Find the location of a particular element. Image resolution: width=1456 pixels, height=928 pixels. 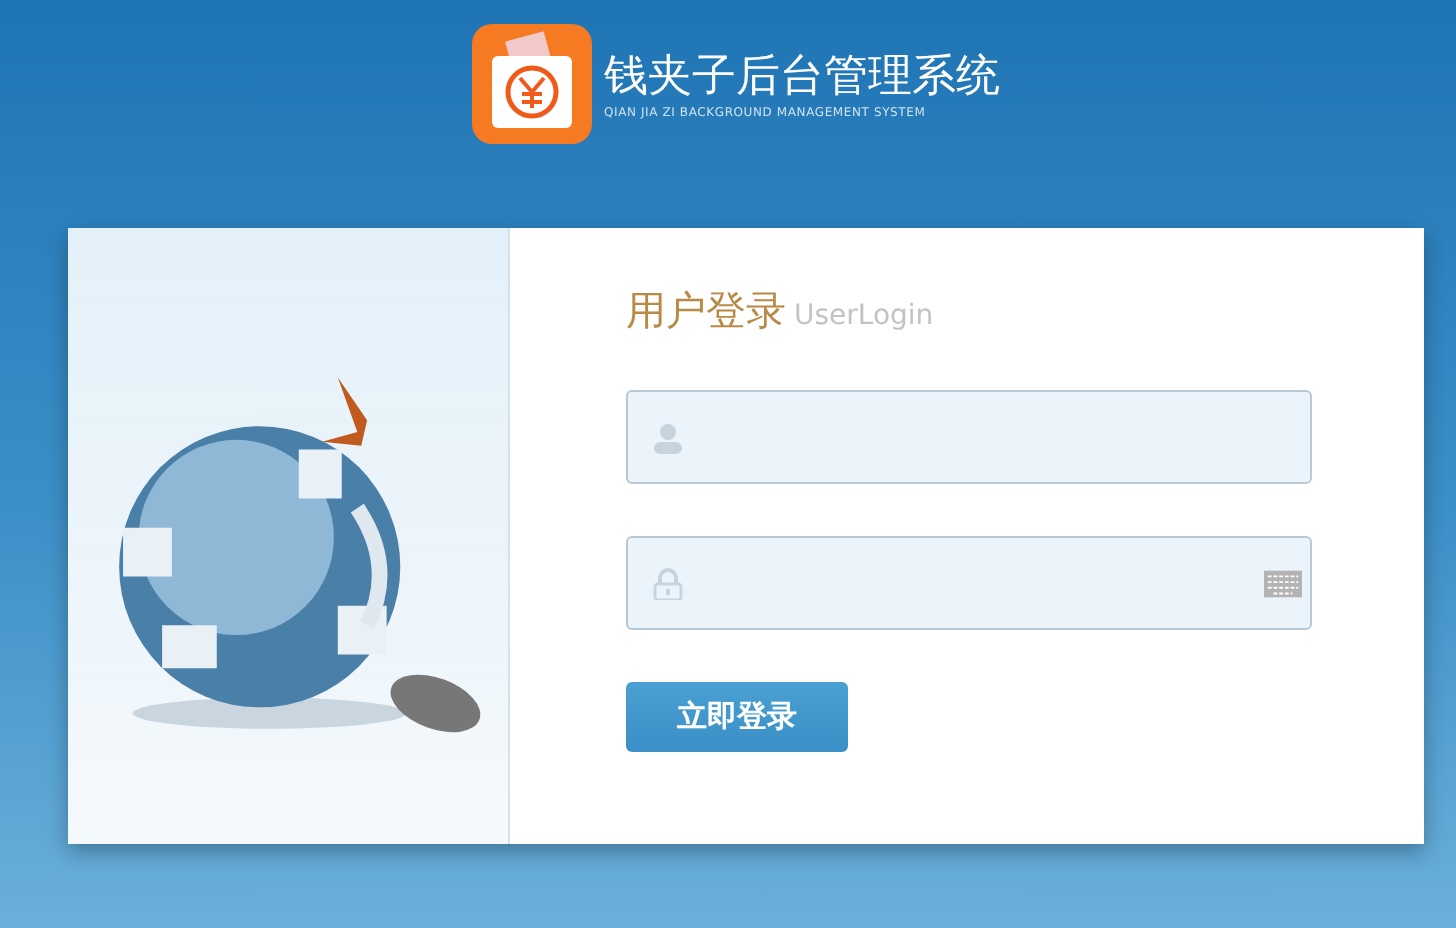

login-title: 用户登录 is located at coordinates (706, 311).